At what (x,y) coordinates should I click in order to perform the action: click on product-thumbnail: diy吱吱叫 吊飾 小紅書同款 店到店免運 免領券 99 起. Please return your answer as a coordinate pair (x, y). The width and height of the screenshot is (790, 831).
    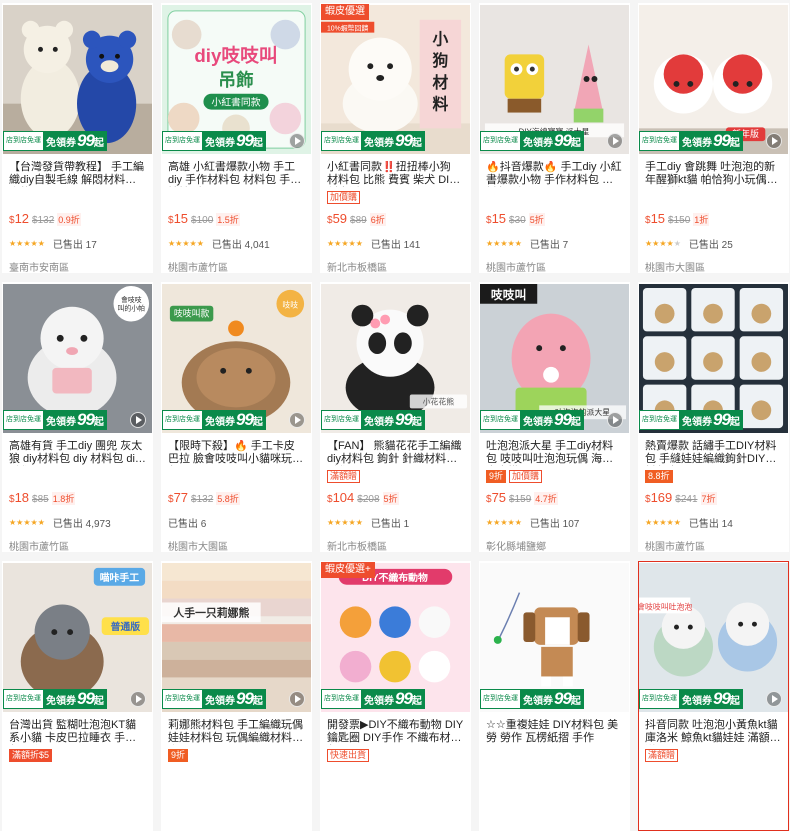
    Looking at the image, I should click on (236, 79).